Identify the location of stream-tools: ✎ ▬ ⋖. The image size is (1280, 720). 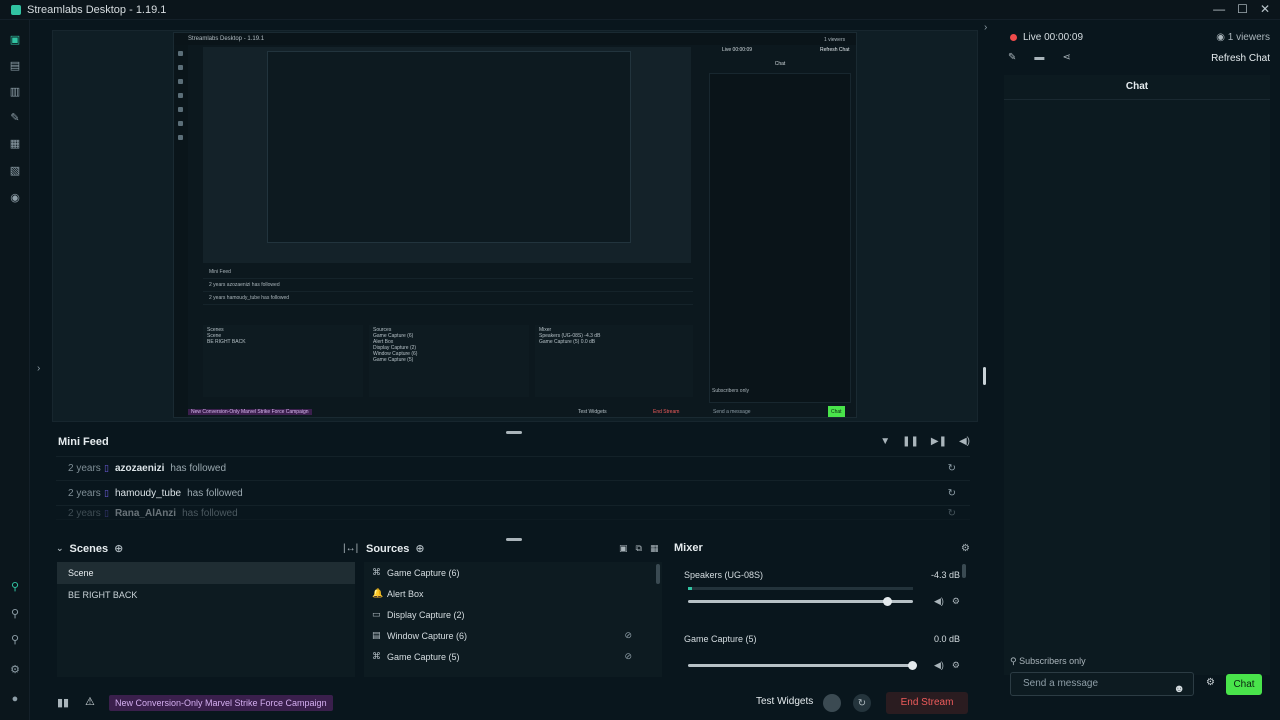
(1039, 57).